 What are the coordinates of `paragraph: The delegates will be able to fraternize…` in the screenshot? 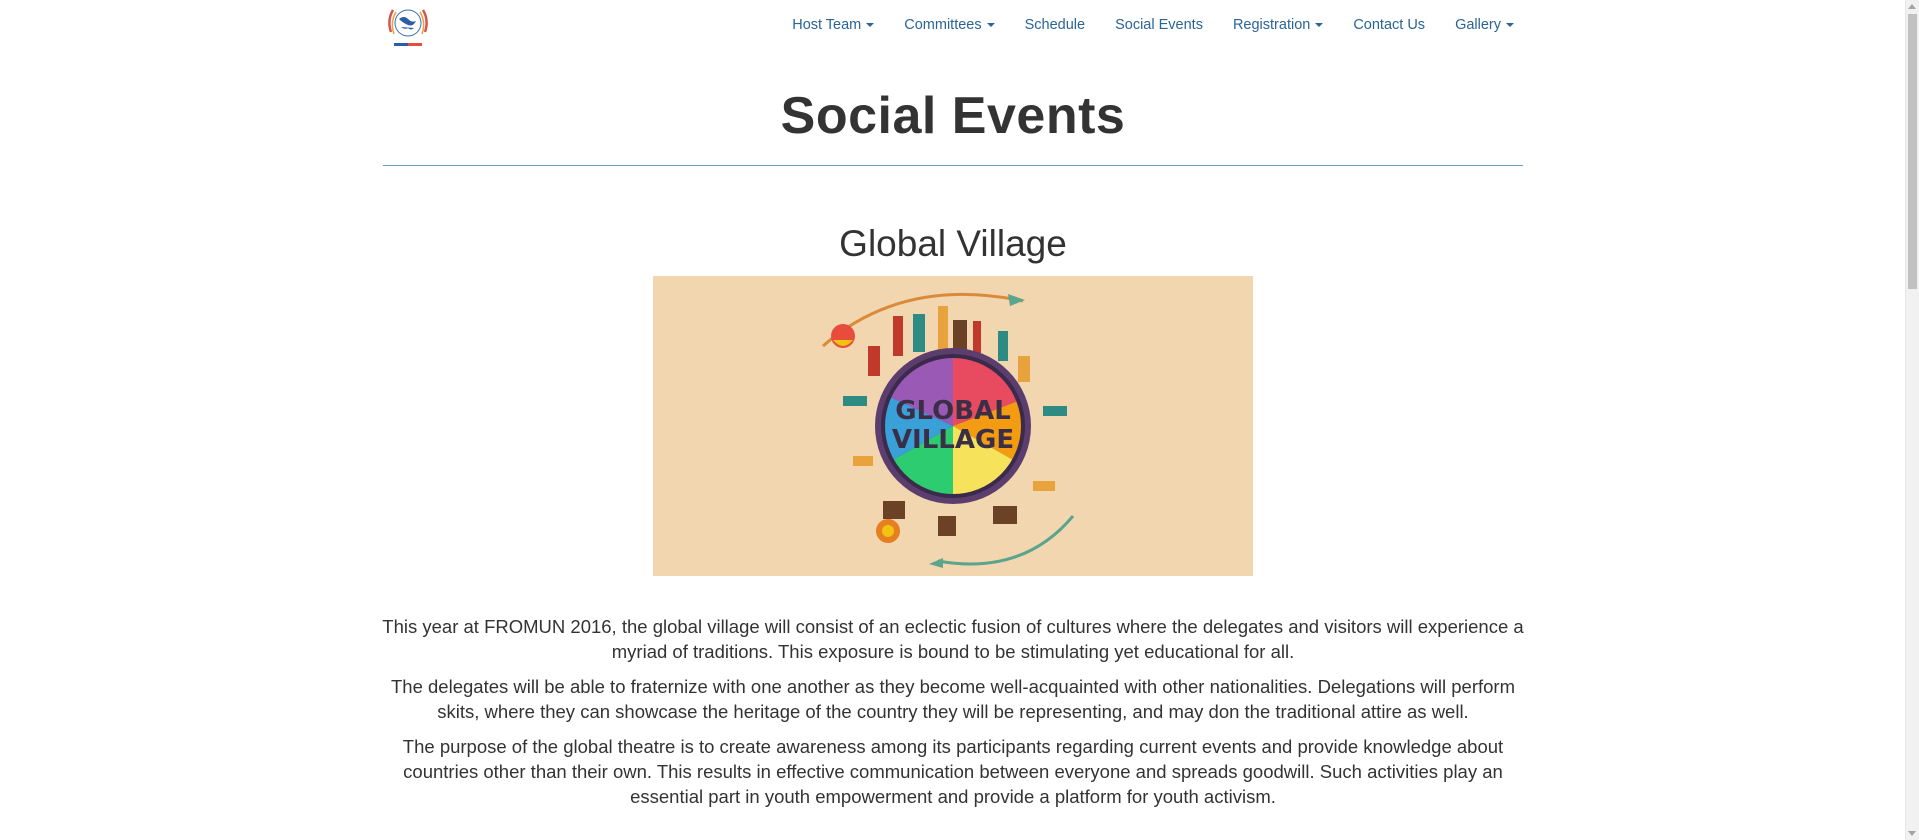 It's located at (953, 699).